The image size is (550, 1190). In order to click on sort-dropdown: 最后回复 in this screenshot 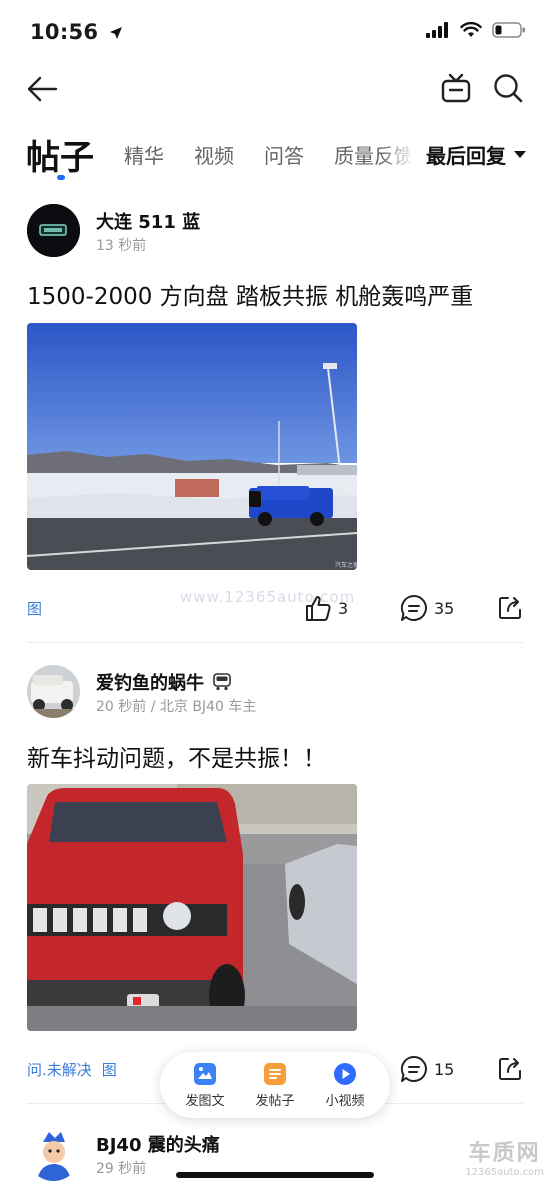, I will do `click(476, 154)`.